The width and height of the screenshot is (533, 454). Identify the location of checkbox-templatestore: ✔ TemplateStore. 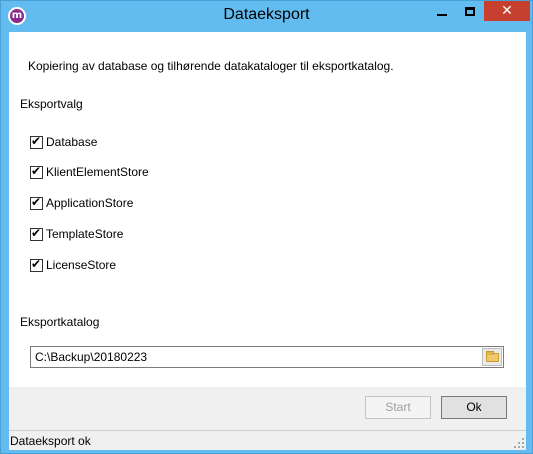
(76, 233).